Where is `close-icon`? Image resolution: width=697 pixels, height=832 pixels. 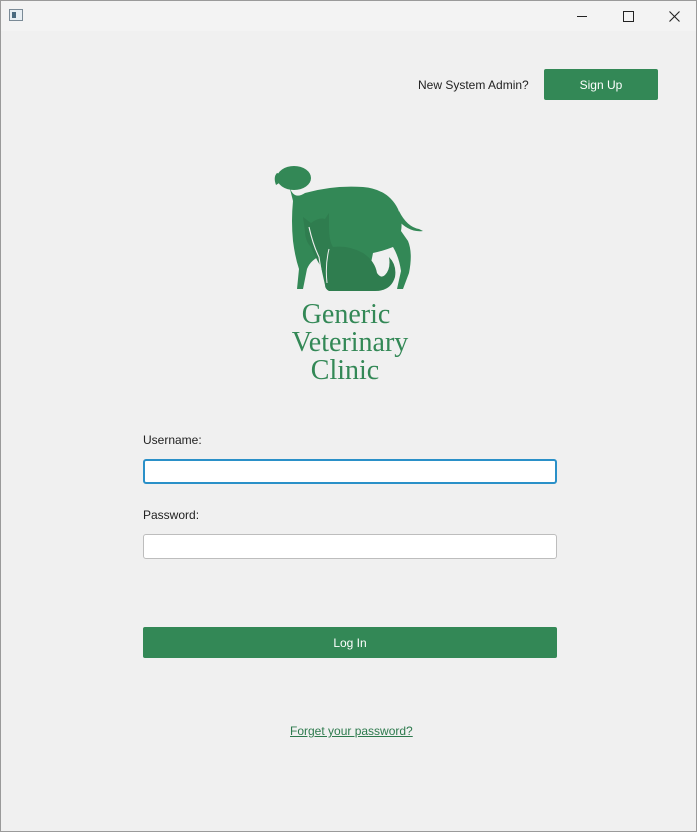
close-icon is located at coordinates (674, 16).